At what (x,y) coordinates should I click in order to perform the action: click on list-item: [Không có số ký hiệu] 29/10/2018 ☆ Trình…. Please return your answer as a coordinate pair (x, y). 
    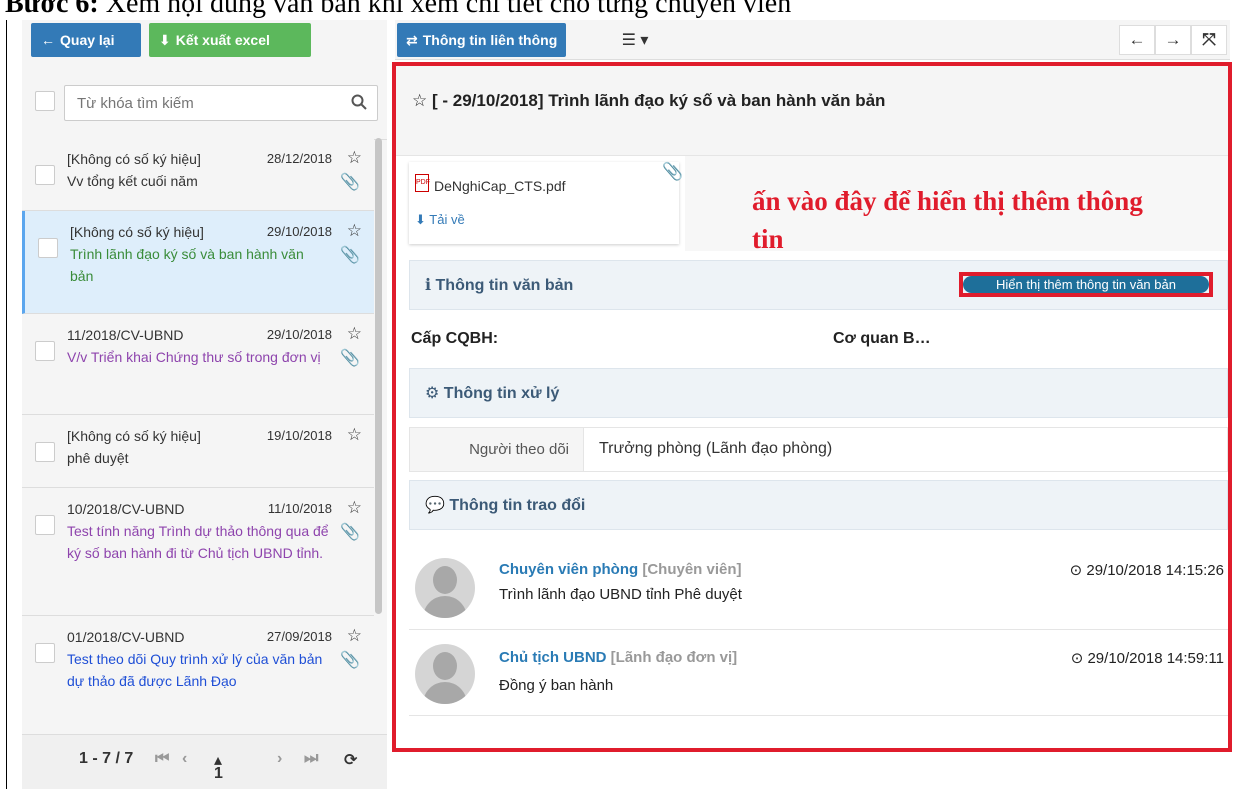
    Looking at the image, I should click on (198, 262).